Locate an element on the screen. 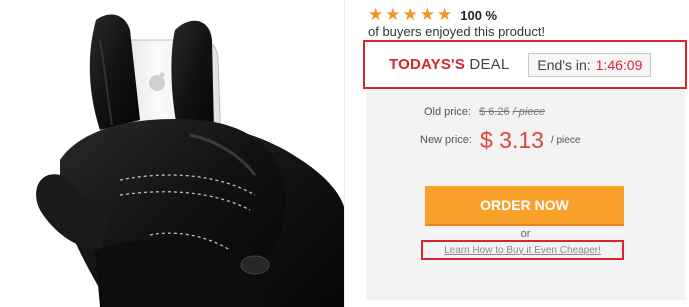 This screenshot has height=307, width=689. new-price-unit: / piece is located at coordinates (565, 140).